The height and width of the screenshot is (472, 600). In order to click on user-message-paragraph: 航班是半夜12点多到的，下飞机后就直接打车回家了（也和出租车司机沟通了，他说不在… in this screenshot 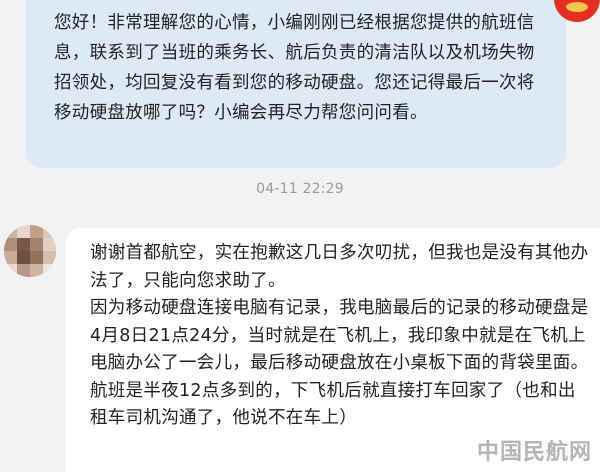, I will do `click(333, 404)`.